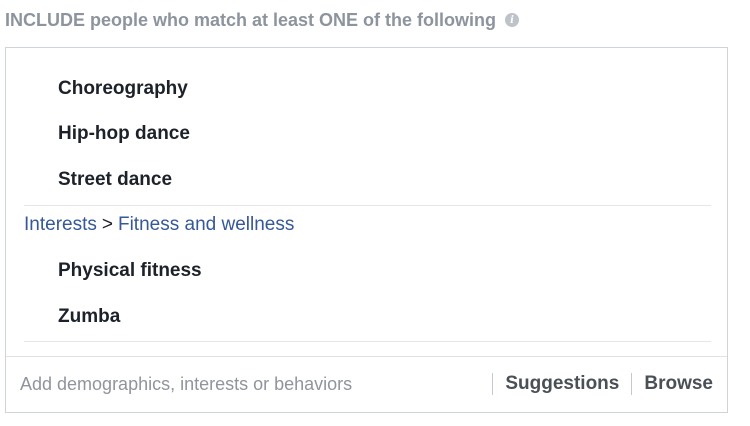 The height and width of the screenshot is (426, 750). What do you see at coordinates (512, 20) in the screenshot?
I see `info-icon: i` at bounding box center [512, 20].